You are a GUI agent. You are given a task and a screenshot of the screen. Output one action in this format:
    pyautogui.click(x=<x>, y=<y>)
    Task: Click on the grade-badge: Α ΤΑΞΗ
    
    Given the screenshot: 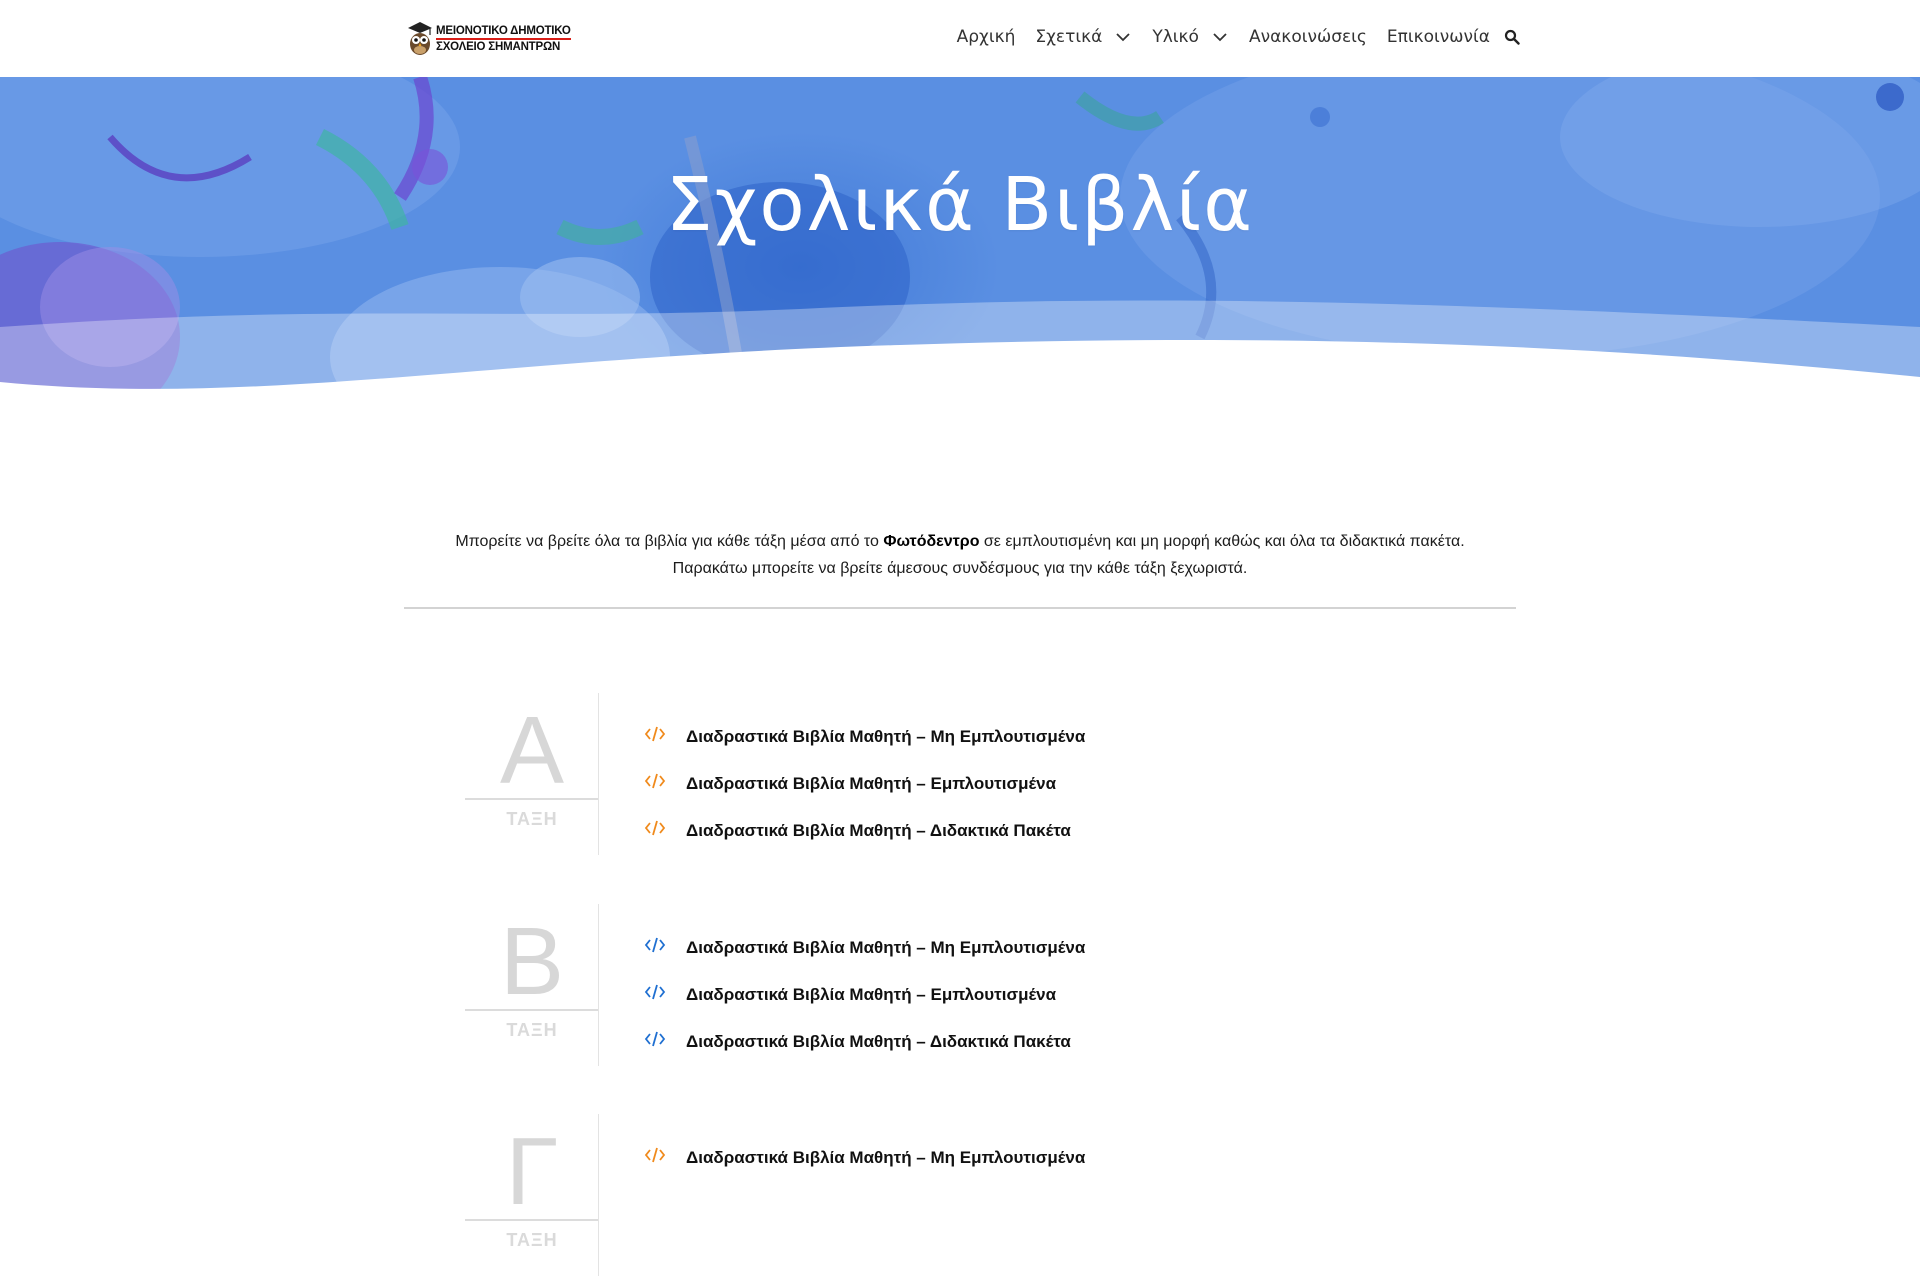 What is the action you would take?
    pyautogui.click(x=532, y=765)
    